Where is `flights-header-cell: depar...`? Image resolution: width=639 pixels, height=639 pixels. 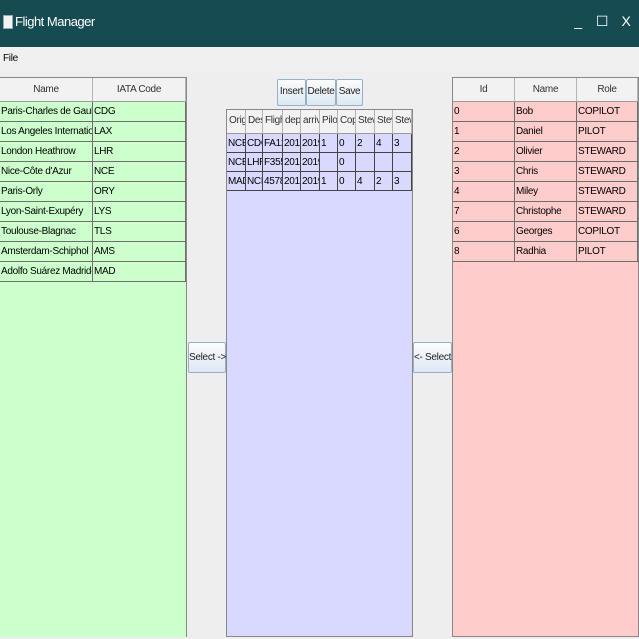
flights-header-cell: depar... is located at coordinates (292, 122).